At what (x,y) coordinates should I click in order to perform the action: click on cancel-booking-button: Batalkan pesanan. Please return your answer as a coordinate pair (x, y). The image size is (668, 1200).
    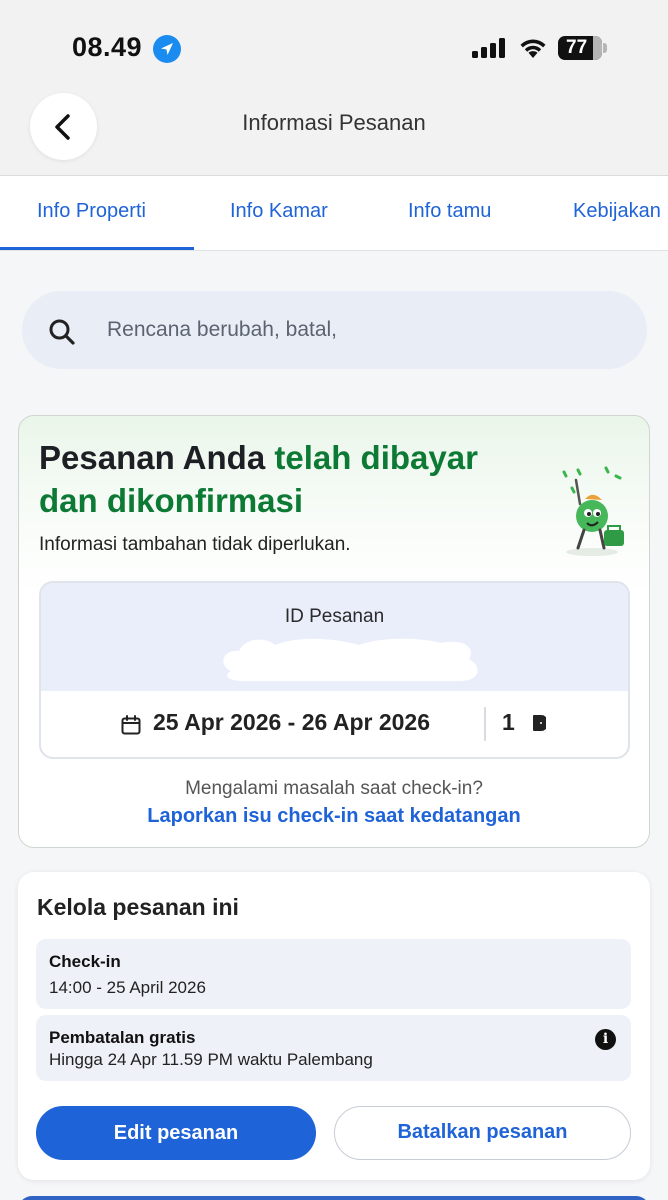
    Looking at the image, I should click on (482, 1133).